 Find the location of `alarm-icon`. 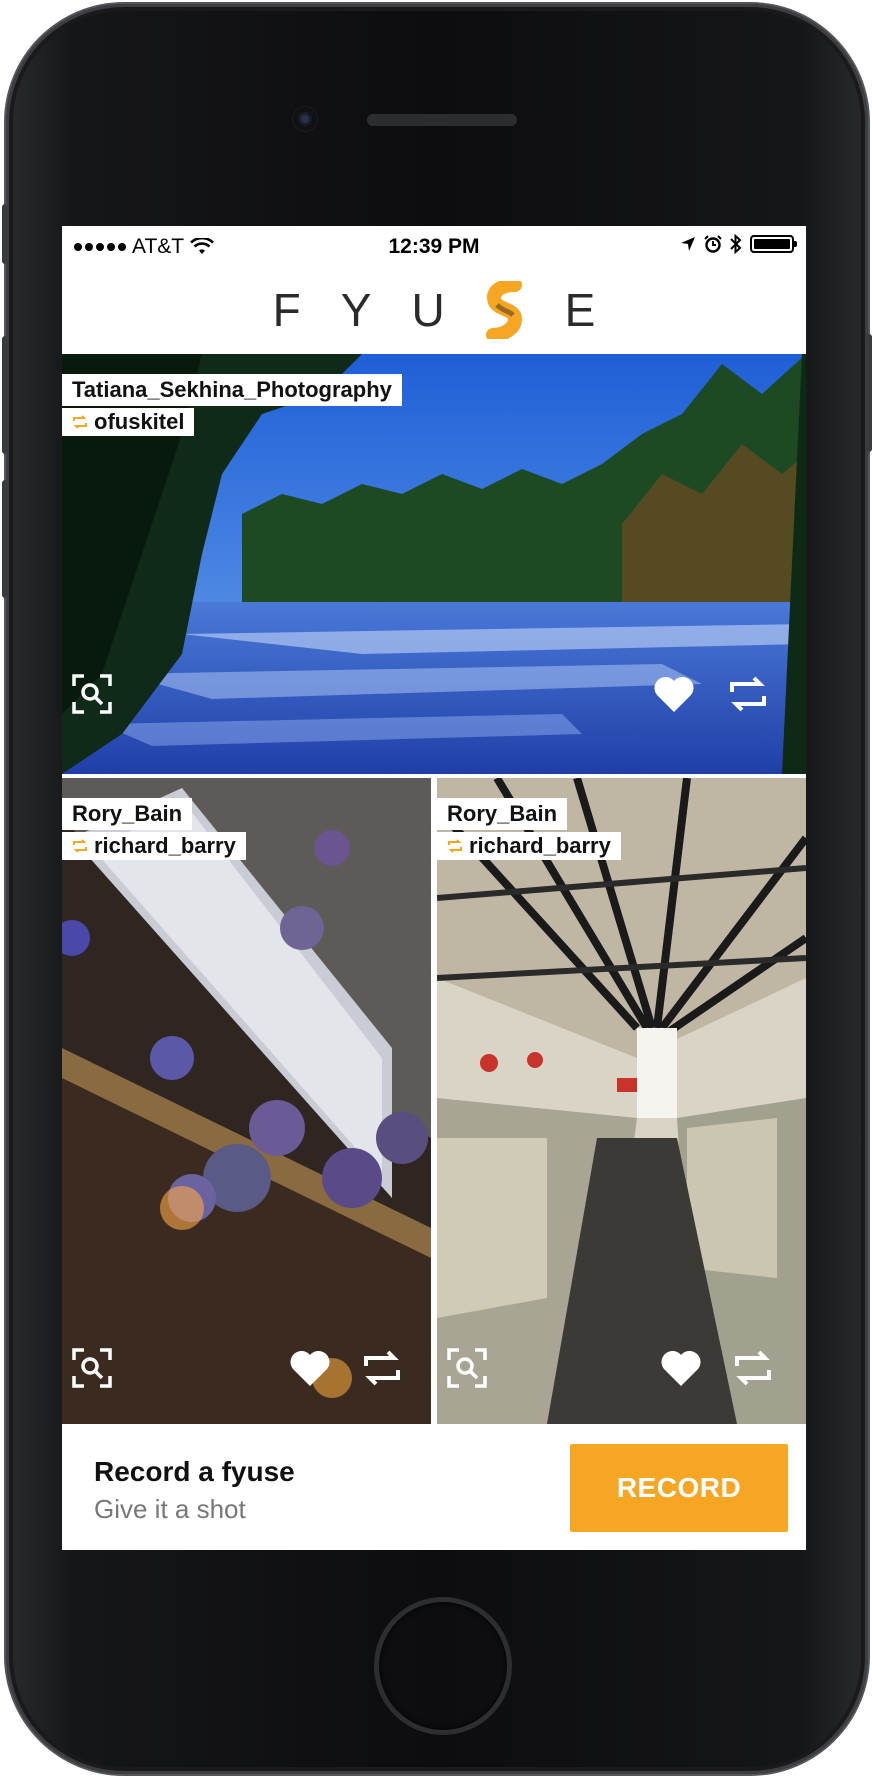

alarm-icon is located at coordinates (713, 244).